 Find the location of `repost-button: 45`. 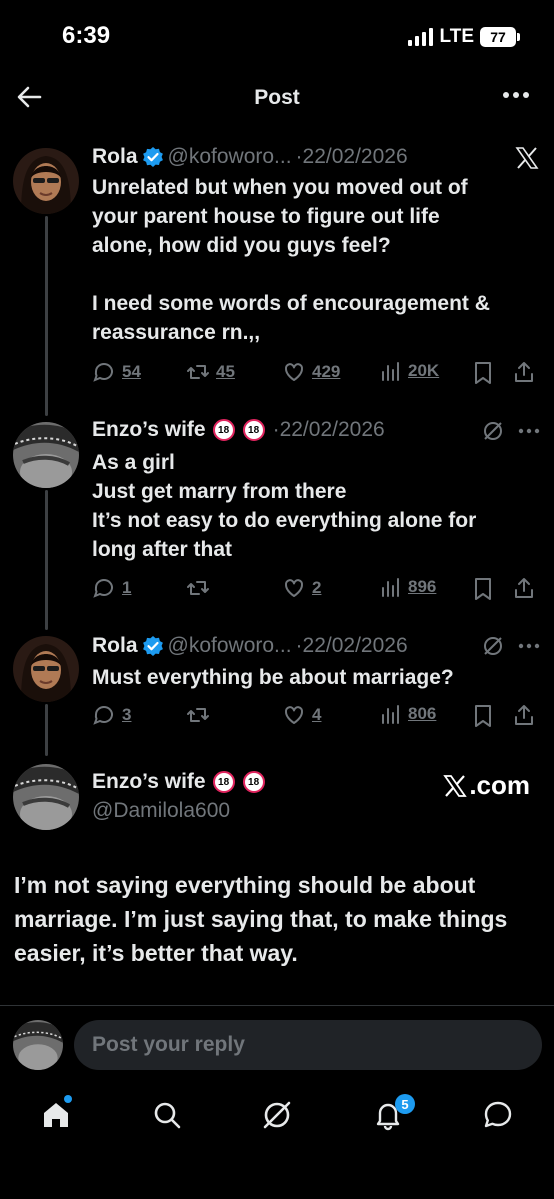

repost-button: 45 is located at coordinates (210, 372).